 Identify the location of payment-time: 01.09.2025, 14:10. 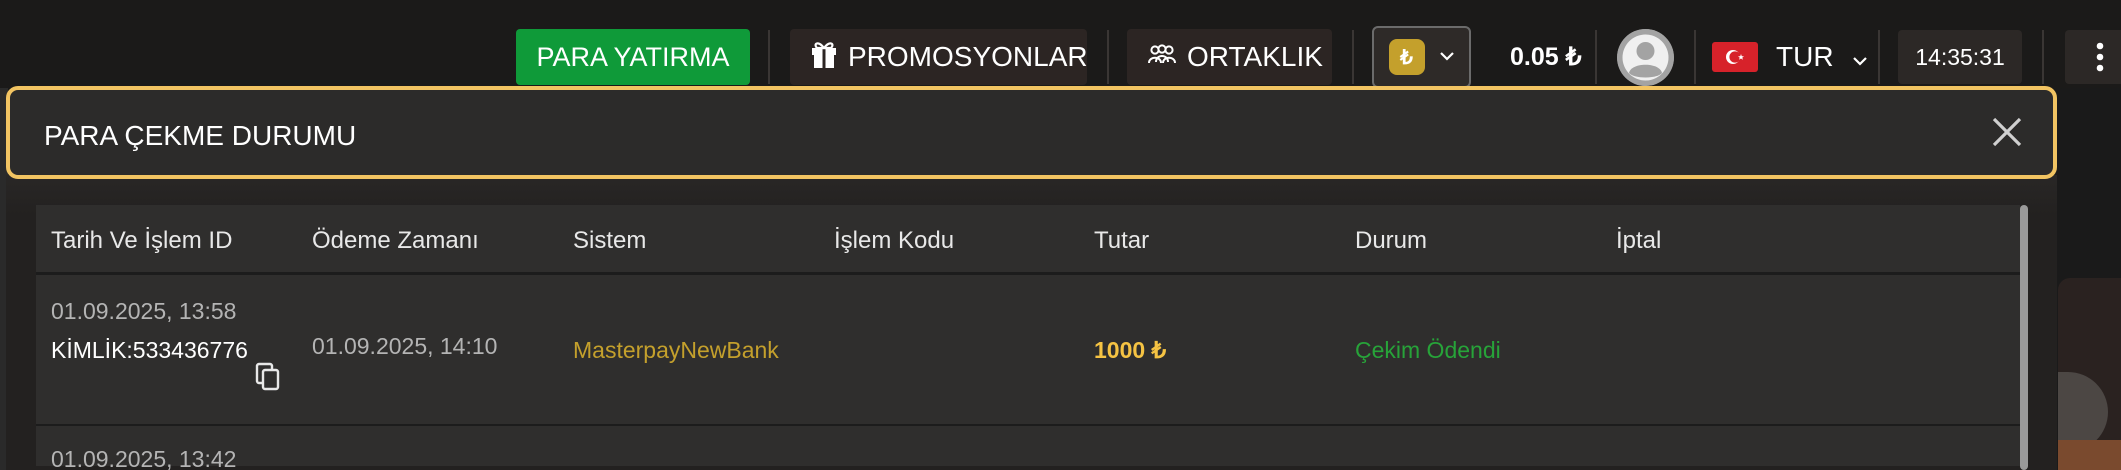
(405, 346).